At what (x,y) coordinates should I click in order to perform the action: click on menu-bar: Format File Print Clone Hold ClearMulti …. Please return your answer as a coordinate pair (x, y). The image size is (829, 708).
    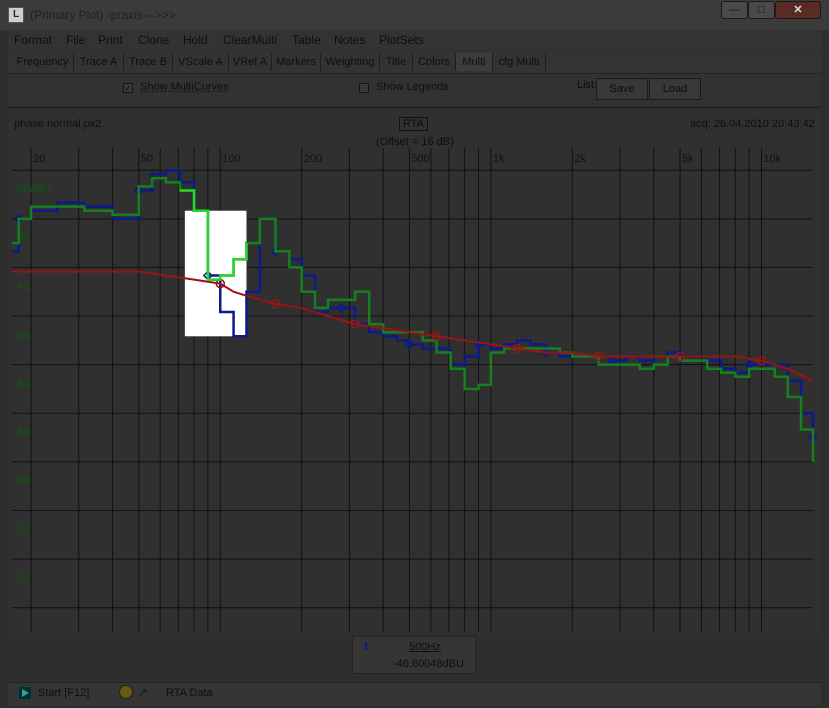
    Looking at the image, I should click on (414, 40).